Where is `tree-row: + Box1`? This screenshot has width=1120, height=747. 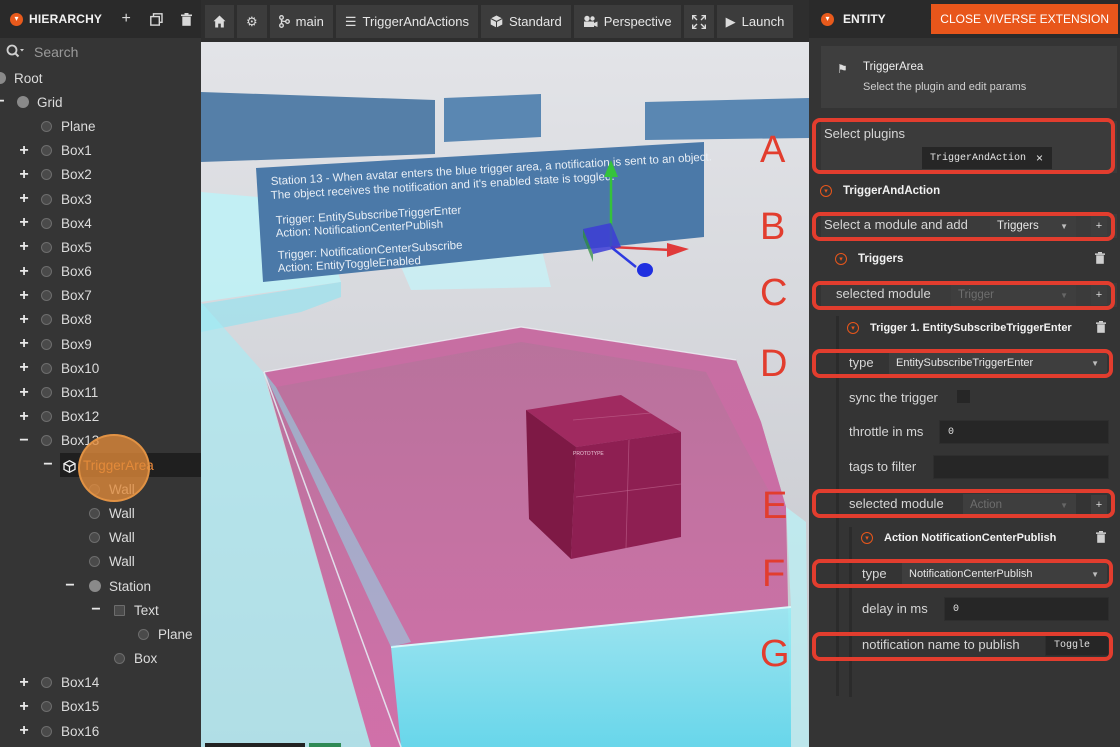
tree-row: + Box1 is located at coordinates (100, 151).